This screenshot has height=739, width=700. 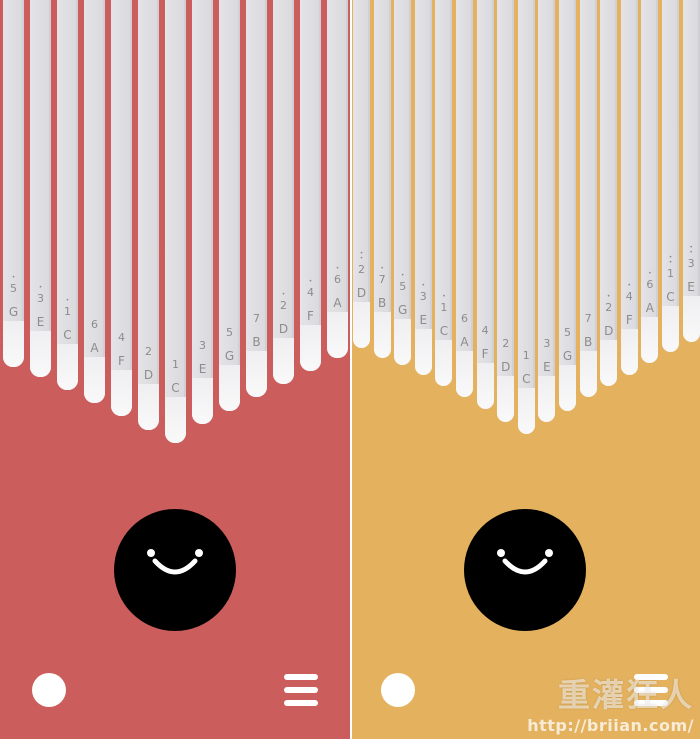 I want to click on kalimba-tine-2: • 3 E, so click(x=40, y=188).